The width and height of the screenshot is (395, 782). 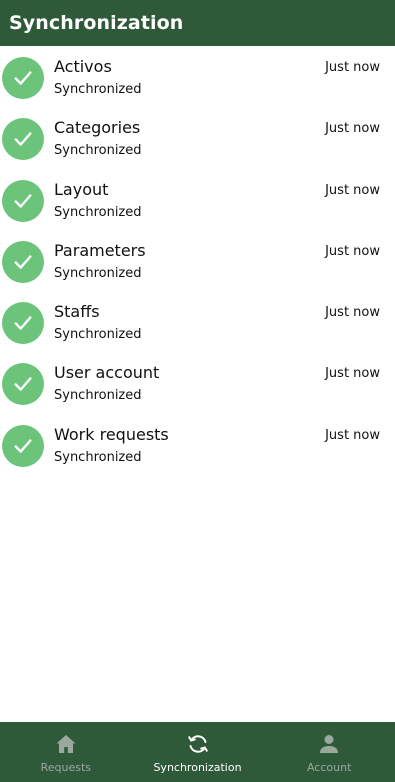 I want to click on item-name: Layout, so click(x=81, y=189).